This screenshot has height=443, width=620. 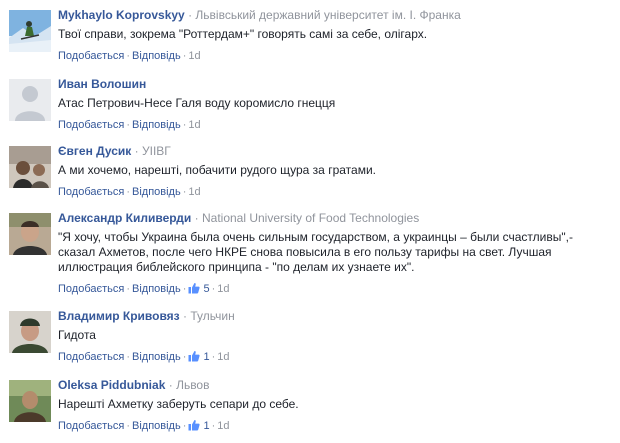 I want to click on author-affiliation: Львов, so click(x=193, y=385).